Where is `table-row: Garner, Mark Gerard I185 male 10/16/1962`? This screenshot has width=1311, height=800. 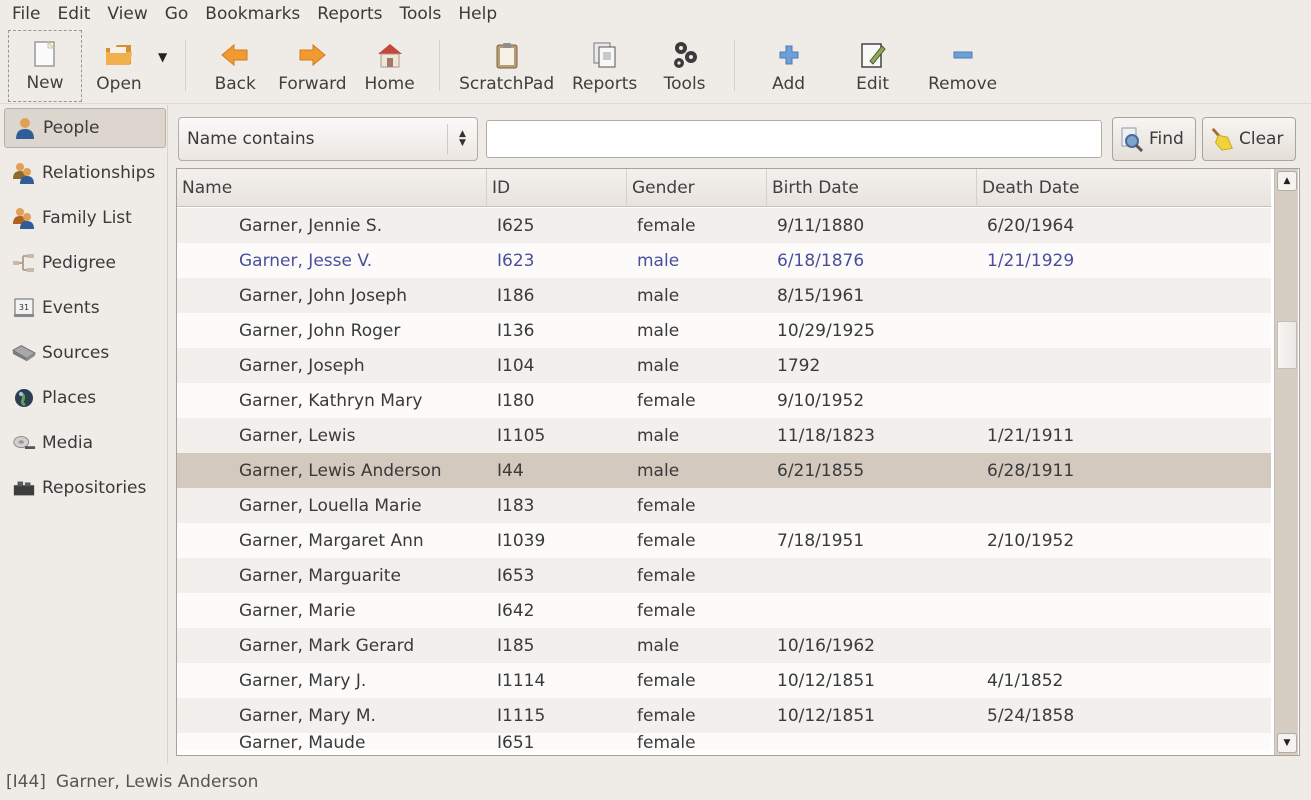
table-row: Garner, Mark Gerard I185 male 10/16/1962 is located at coordinates (724, 645).